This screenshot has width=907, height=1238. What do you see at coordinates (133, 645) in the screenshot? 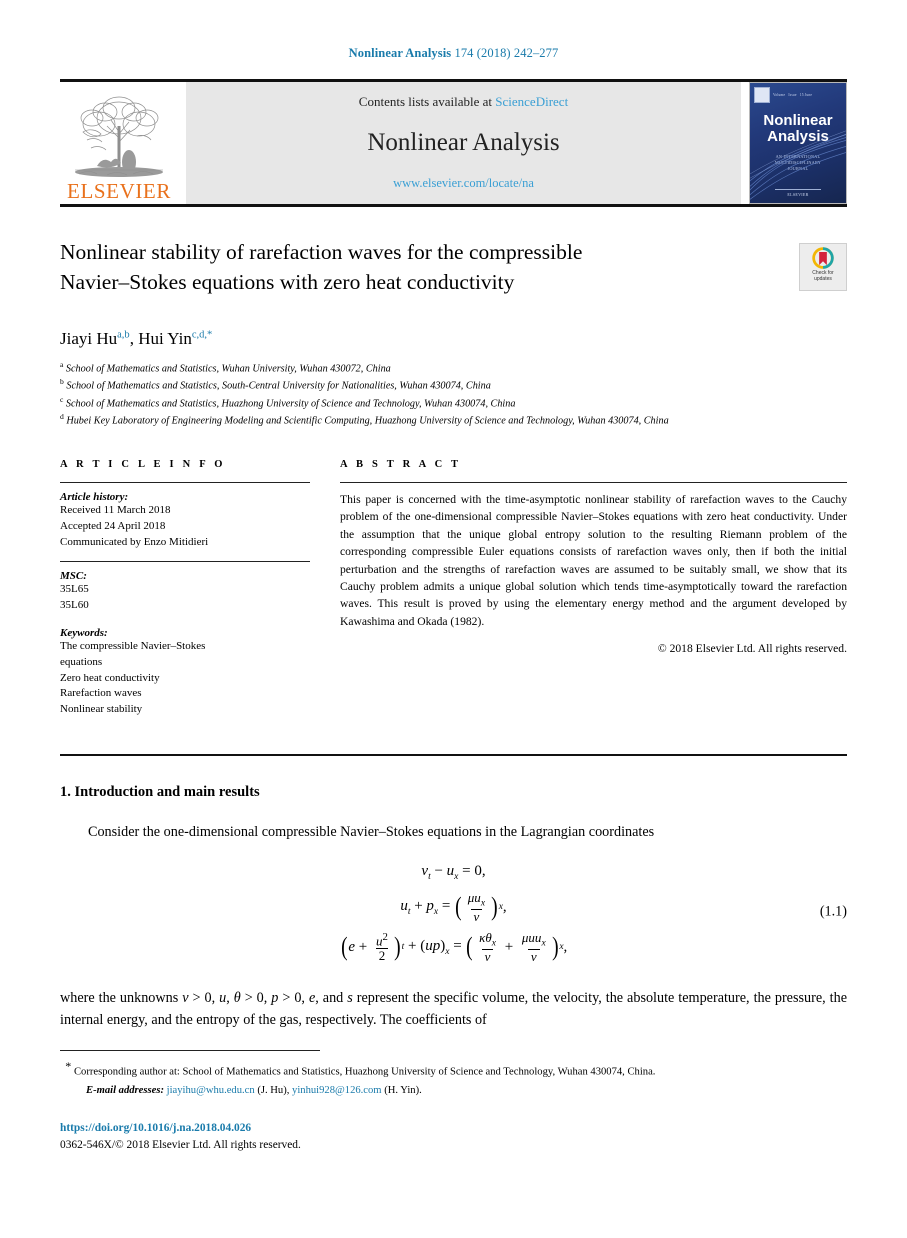
I see `keyword-1: The compressible Navier–Stokes` at bounding box center [133, 645].